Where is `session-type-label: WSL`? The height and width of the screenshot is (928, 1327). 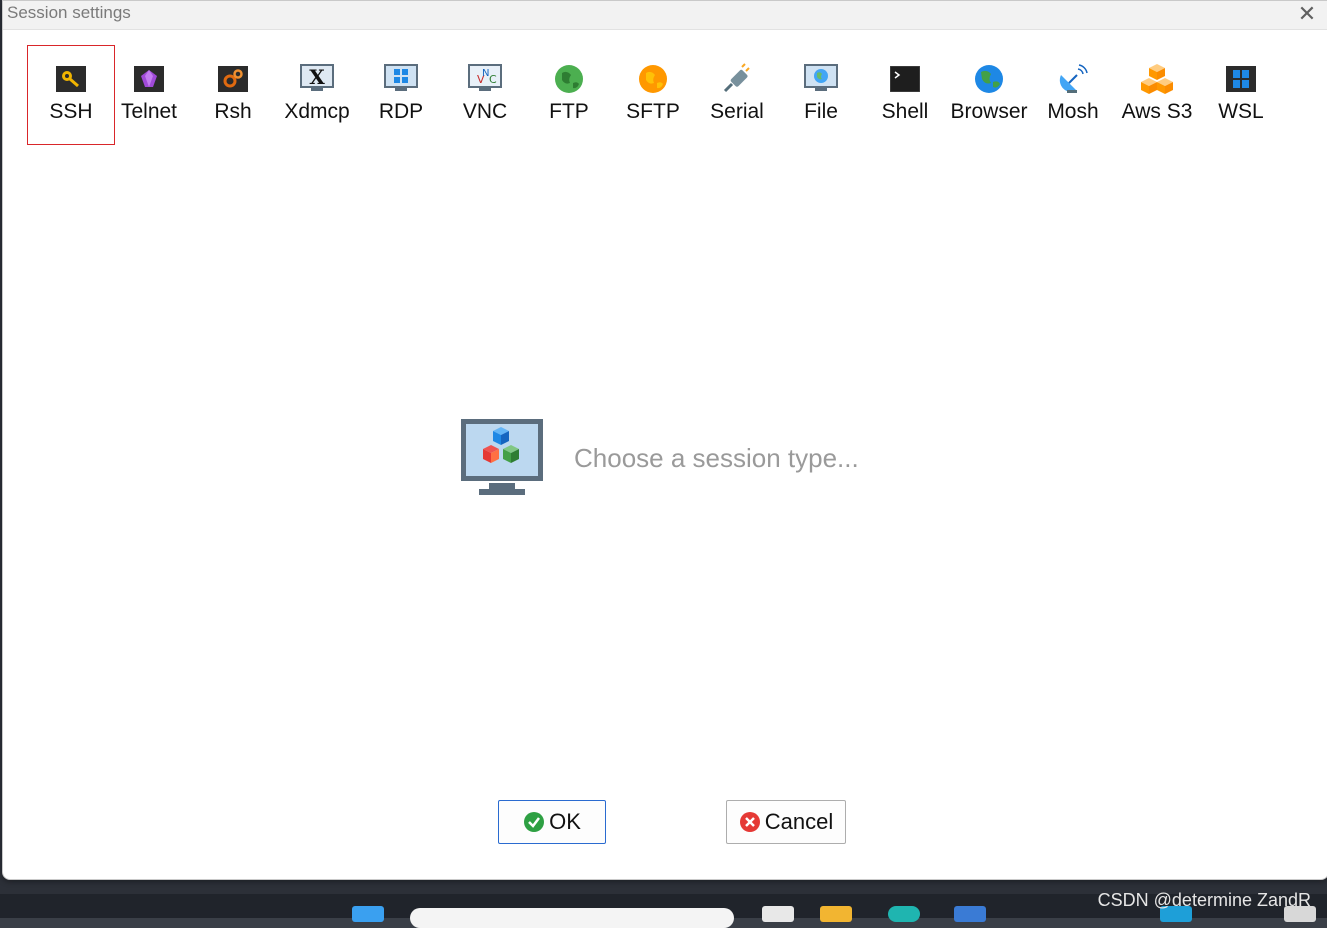 session-type-label: WSL is located at coordinates (1241, 111).